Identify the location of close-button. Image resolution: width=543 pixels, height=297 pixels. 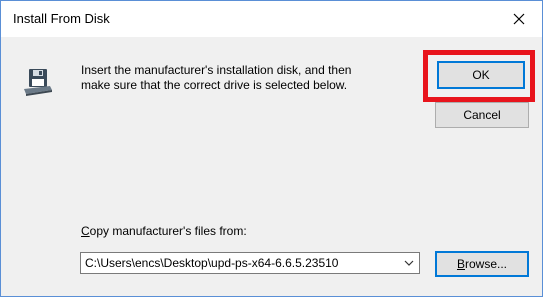
(519, 19).